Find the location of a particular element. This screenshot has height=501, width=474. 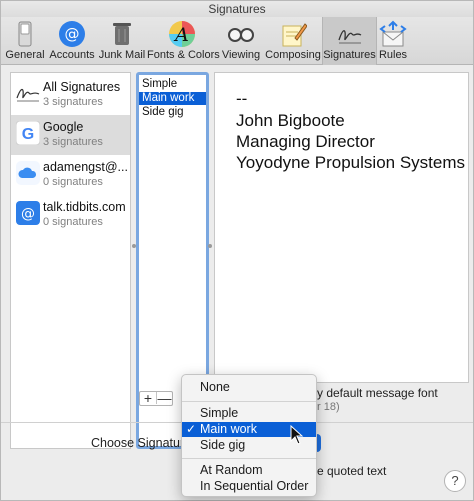

tab-viewing-label: Viewing is located at coordinates (241, 55).